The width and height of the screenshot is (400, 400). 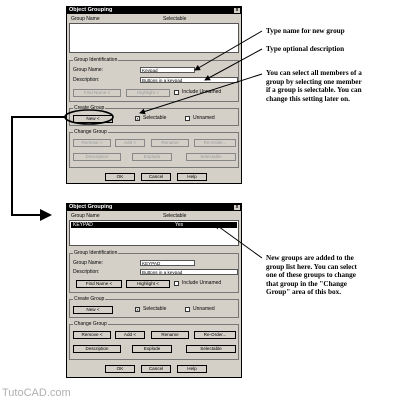 What do you see at coordinates (308, 98) in the screenshot?
I see `note-select-members-line: change this setting later on.` at bounding box center [308, 98].